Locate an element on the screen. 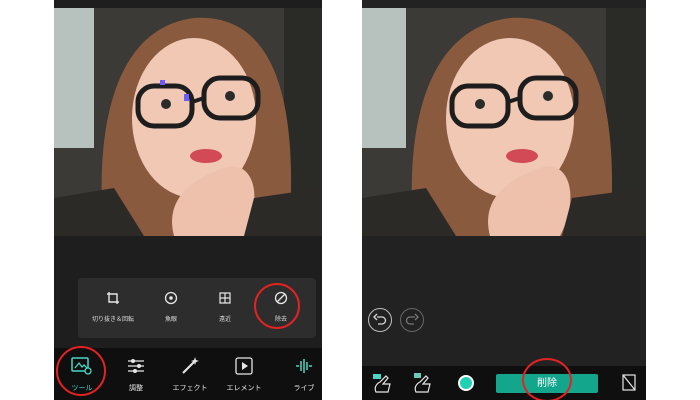  tool-label: 切り抜き＆回転 is located at coordinates (112, 319).